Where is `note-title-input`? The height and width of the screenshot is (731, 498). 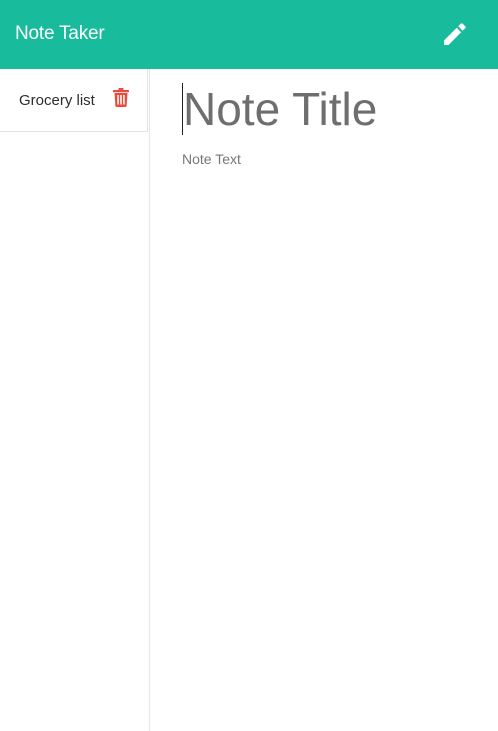
note-title-input is located at coordinates (332, 109).